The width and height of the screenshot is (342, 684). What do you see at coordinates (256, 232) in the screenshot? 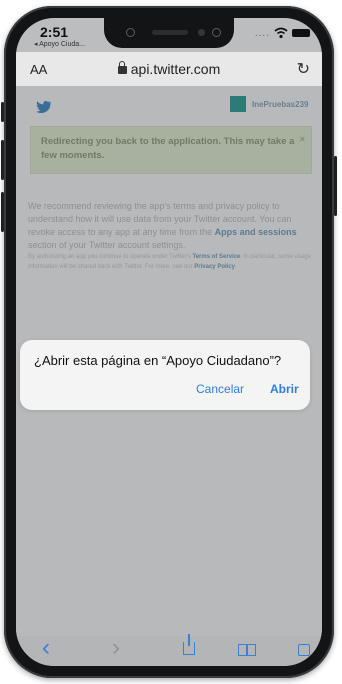
I see `apps-sessions-link: Apps and sessions` at bounding box center [256, 232].